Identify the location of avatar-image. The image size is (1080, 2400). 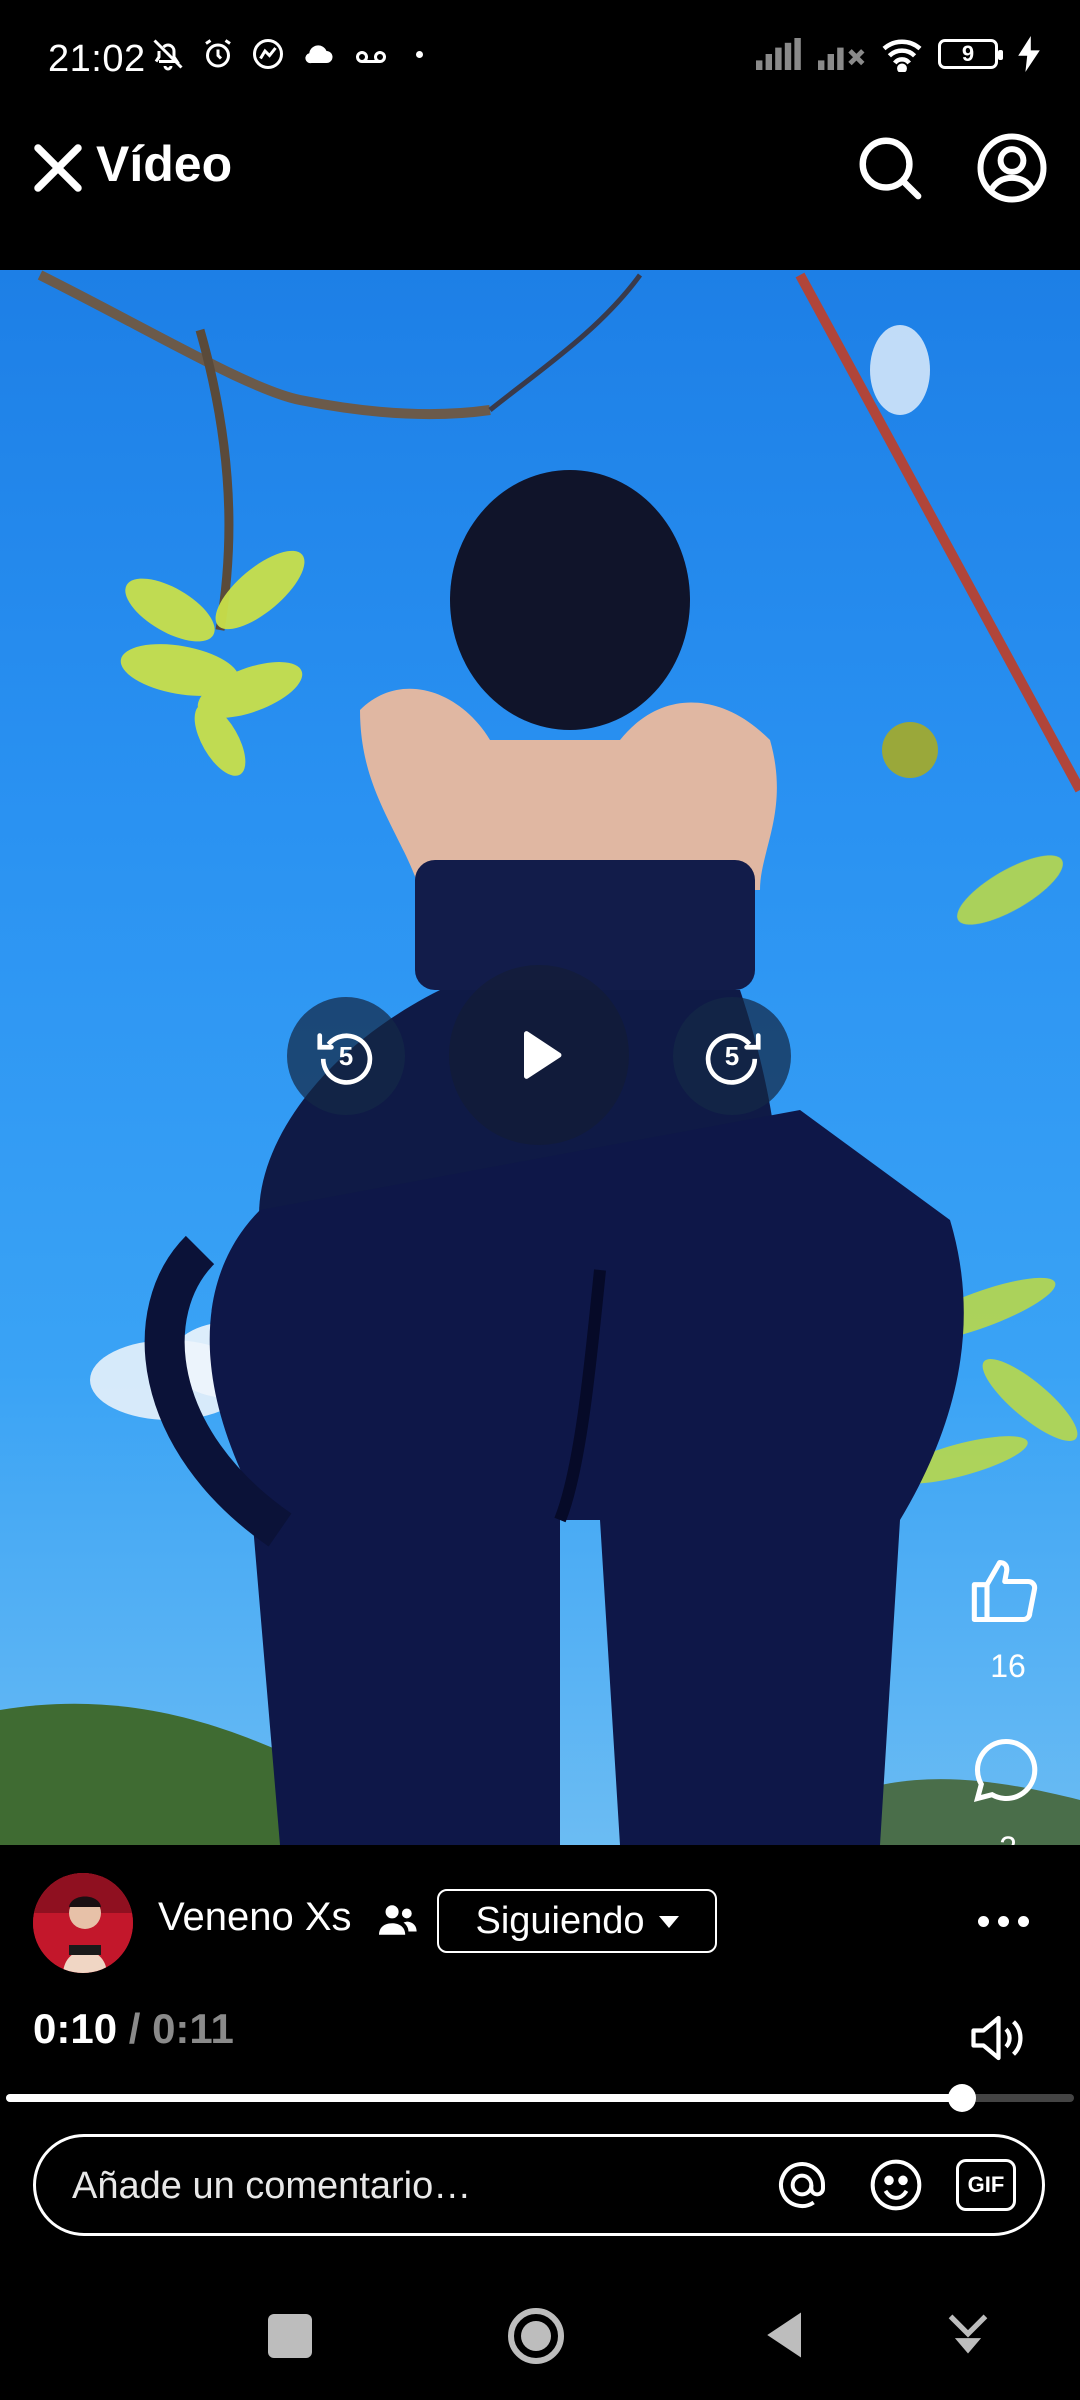
(83, 1923).